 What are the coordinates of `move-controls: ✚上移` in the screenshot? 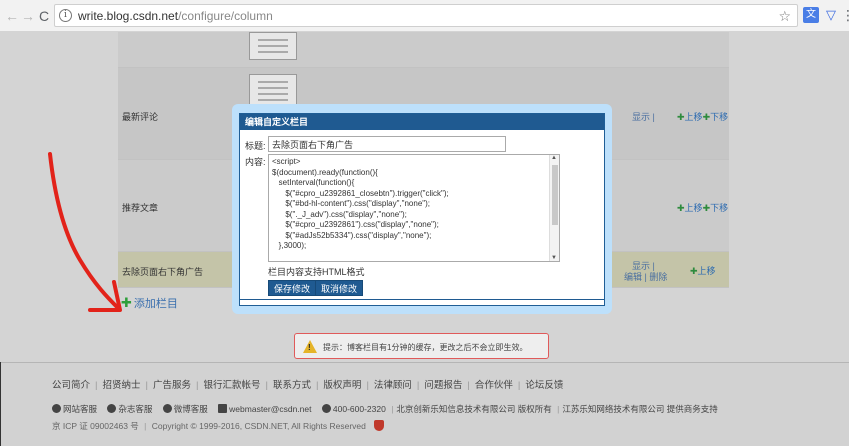 It's located at (703, 270).